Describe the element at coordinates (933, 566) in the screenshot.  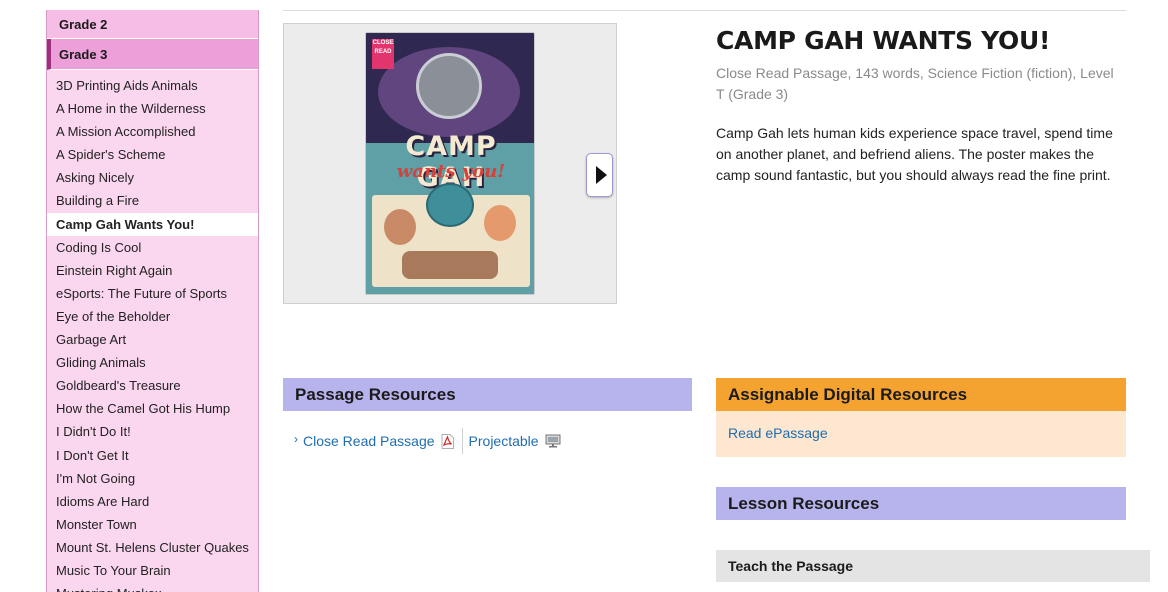
I see `teach-the-passage-accordion: Teach the Passage` at that location.